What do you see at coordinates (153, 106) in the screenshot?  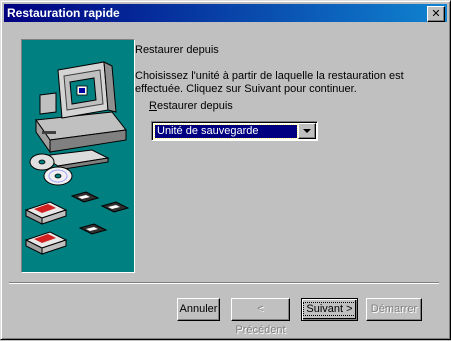 I see `accelerator-key: R` at bounding box center [153, 106].